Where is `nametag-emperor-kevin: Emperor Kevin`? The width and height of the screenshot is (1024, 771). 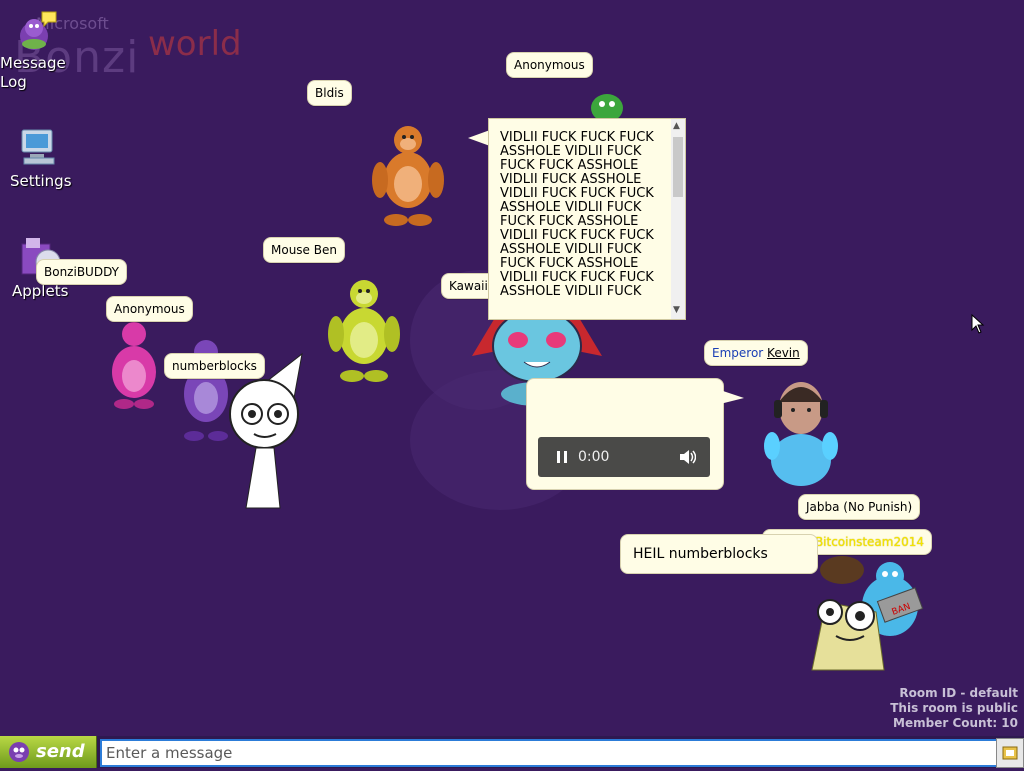
nametag-emperor-kevin: Emperor Kevin is located at coordinates (756, 353).